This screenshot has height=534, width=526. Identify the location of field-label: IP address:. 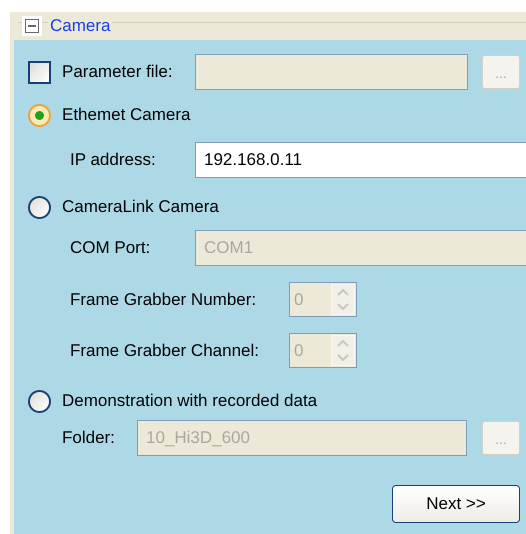
(113, 160).